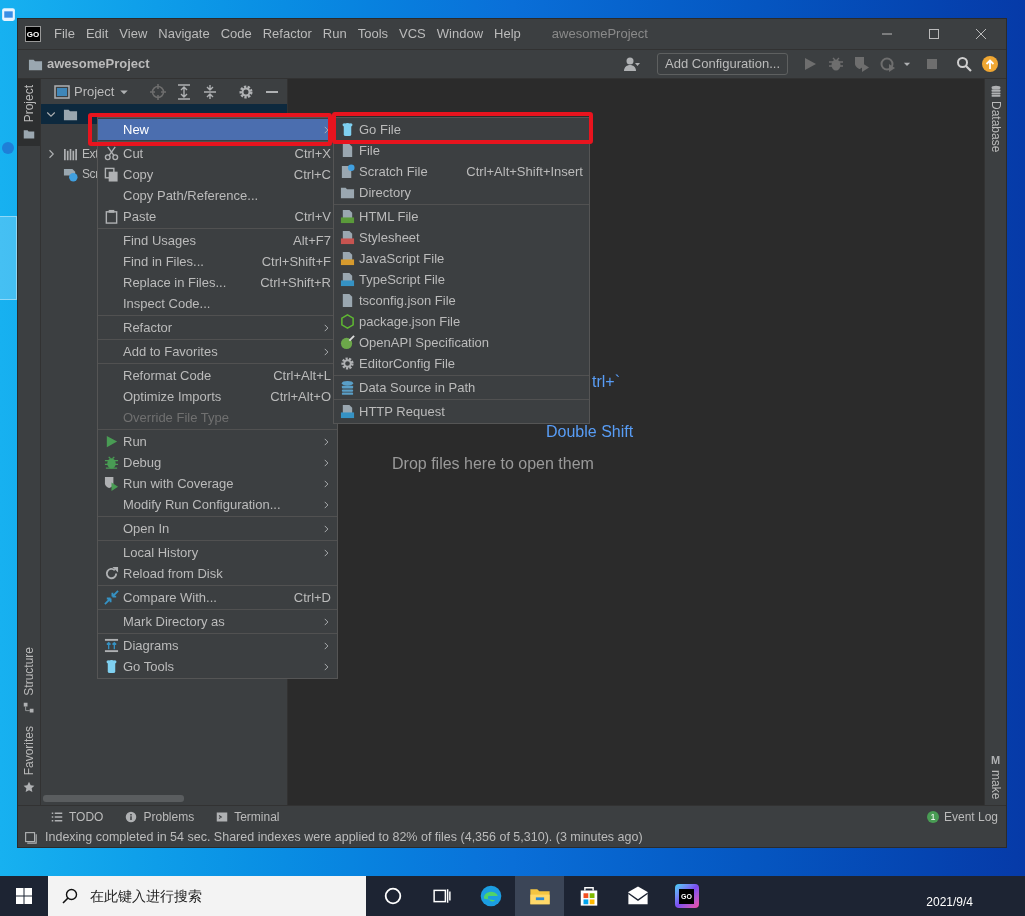 This screenshot has width=1025, height=916. Describe the element at coordinates (606, 382) in the screenshot. I see `shortcut-hint: trl+`` at that location.